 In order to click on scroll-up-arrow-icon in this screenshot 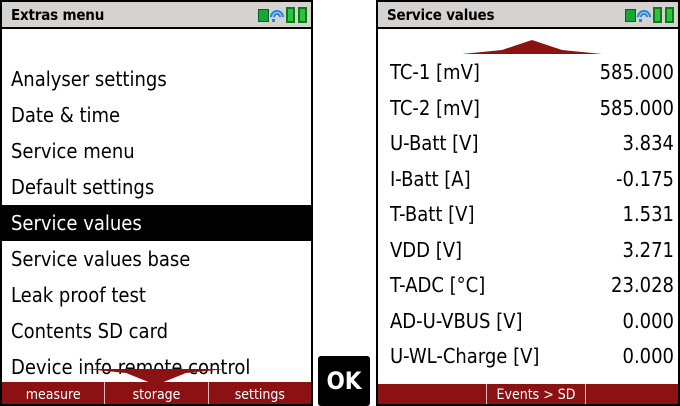, I will do `click(532, 47)`.